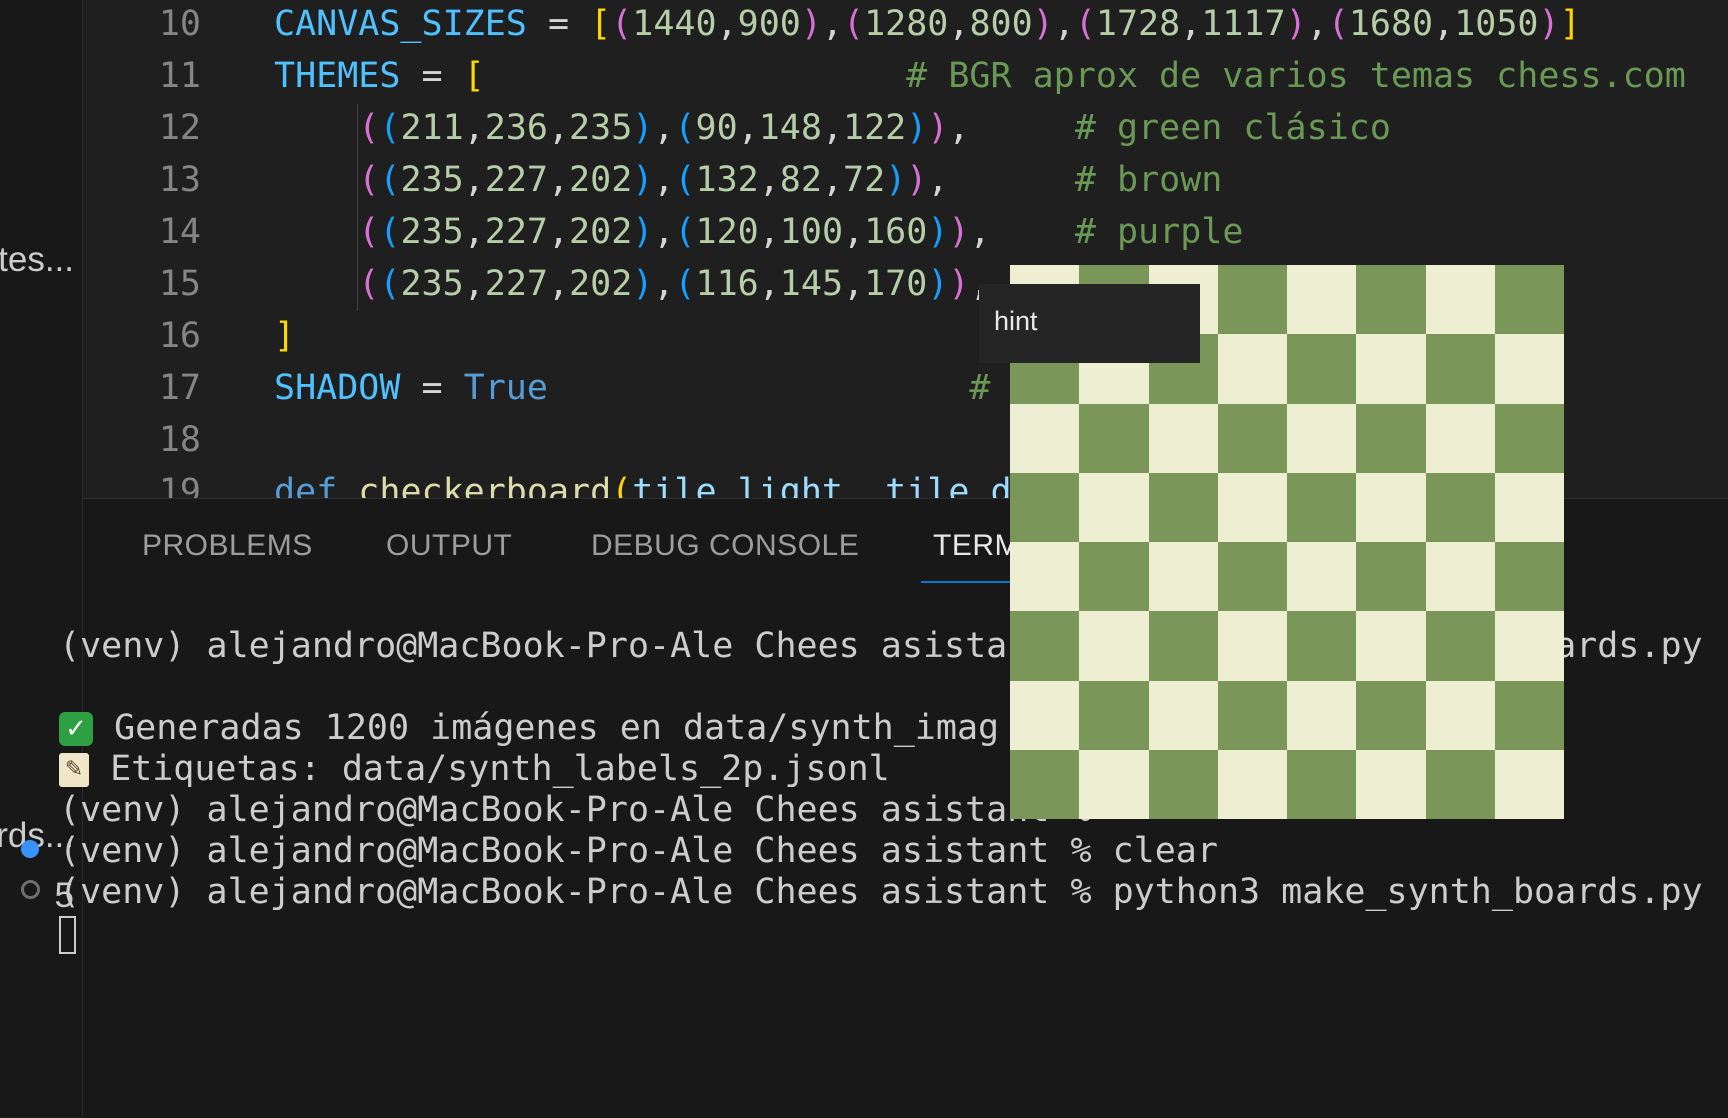 The width and height of the screenshot is (1728, 1118). What do you see at coordinates (179, 284) in the screenshot?
I see `line-number: 15` at bounding box center [179, 284].